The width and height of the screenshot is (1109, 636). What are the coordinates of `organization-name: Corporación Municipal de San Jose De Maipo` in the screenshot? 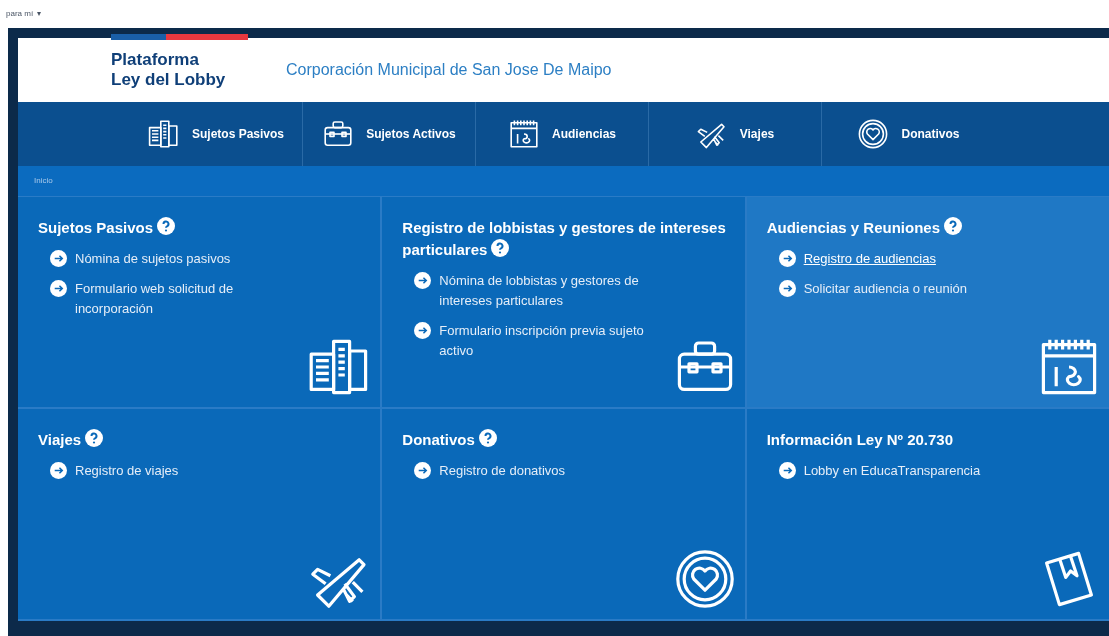 It's located at (449, 70).